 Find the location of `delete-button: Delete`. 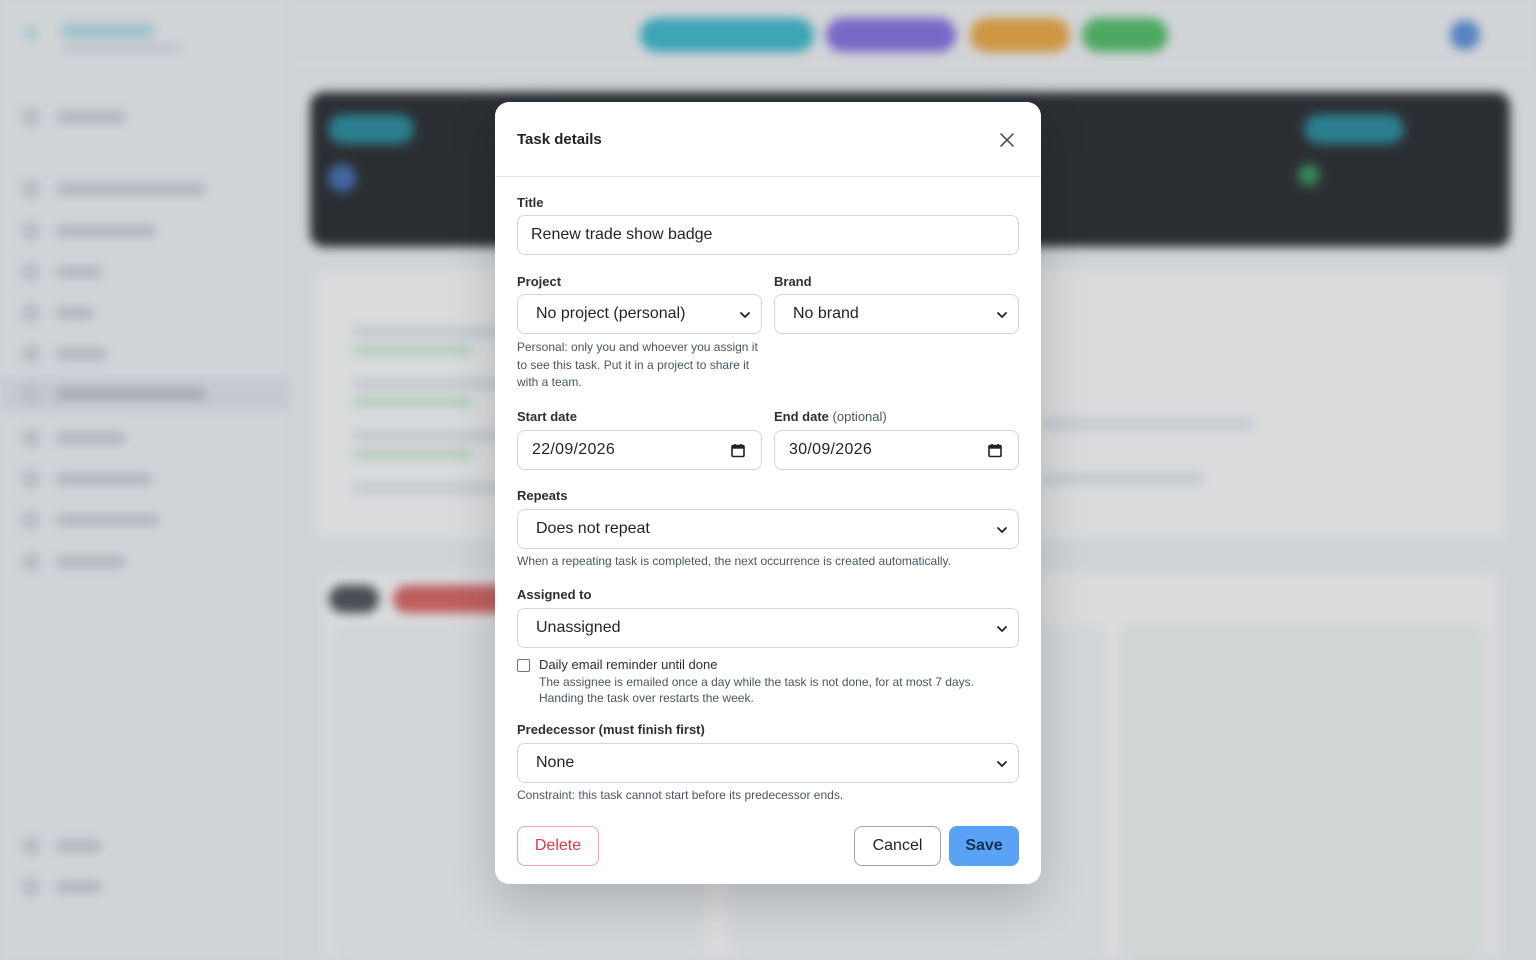

delete-button: Delete is located at coordinates (558, 846).